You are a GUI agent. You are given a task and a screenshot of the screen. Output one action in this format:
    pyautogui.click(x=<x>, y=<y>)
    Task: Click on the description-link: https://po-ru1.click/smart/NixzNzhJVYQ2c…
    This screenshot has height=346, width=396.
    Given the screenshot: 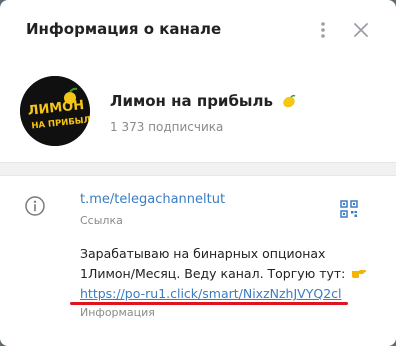 What is the action you would take?
    pyautogui.click(x=211, y=293)
    